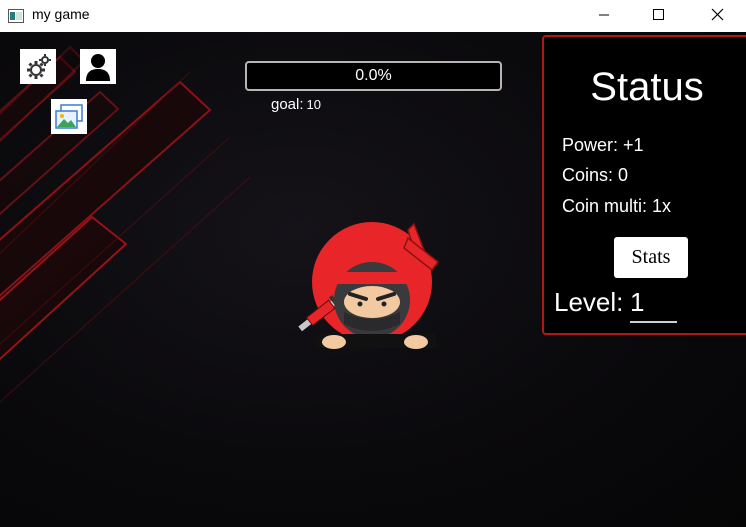 This screenshot has width=746, height=527. Describe the element at coordinates (717, 14) in the screenshot. I see `close-icon` at that location.